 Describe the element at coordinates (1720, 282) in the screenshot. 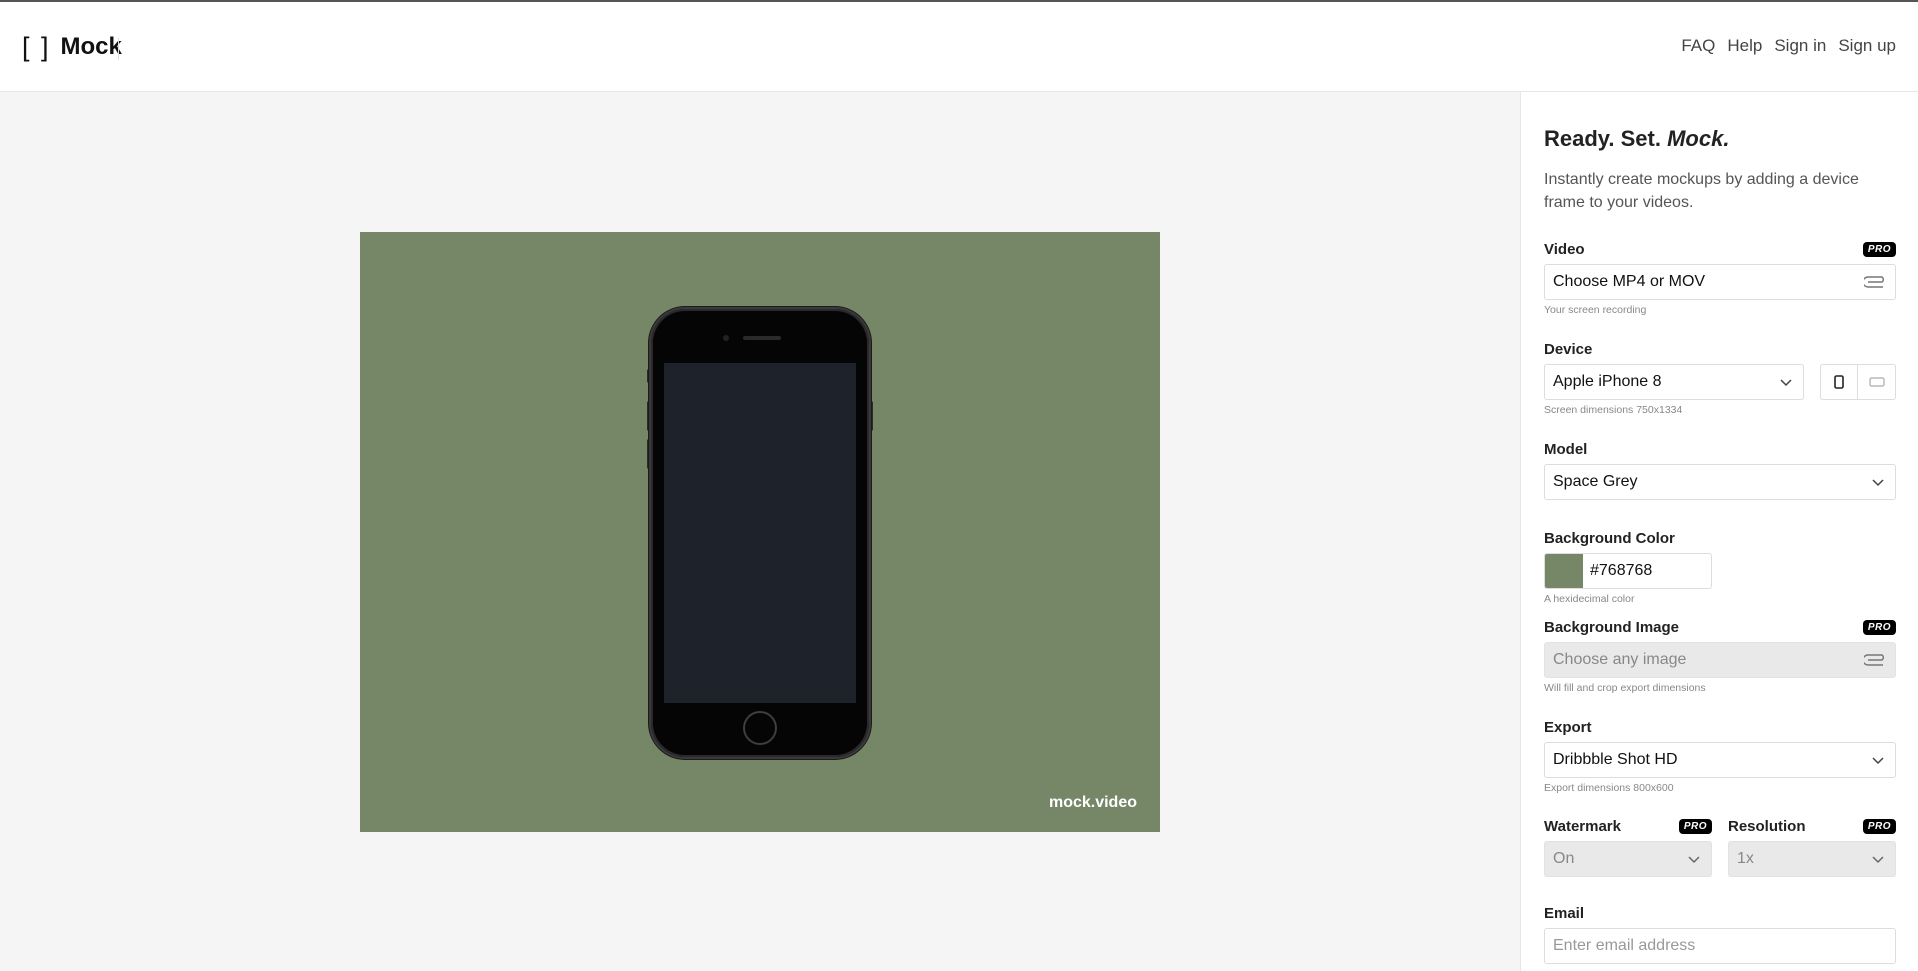

I see `video-file-input: Choose MP4 or MOV` at that location.